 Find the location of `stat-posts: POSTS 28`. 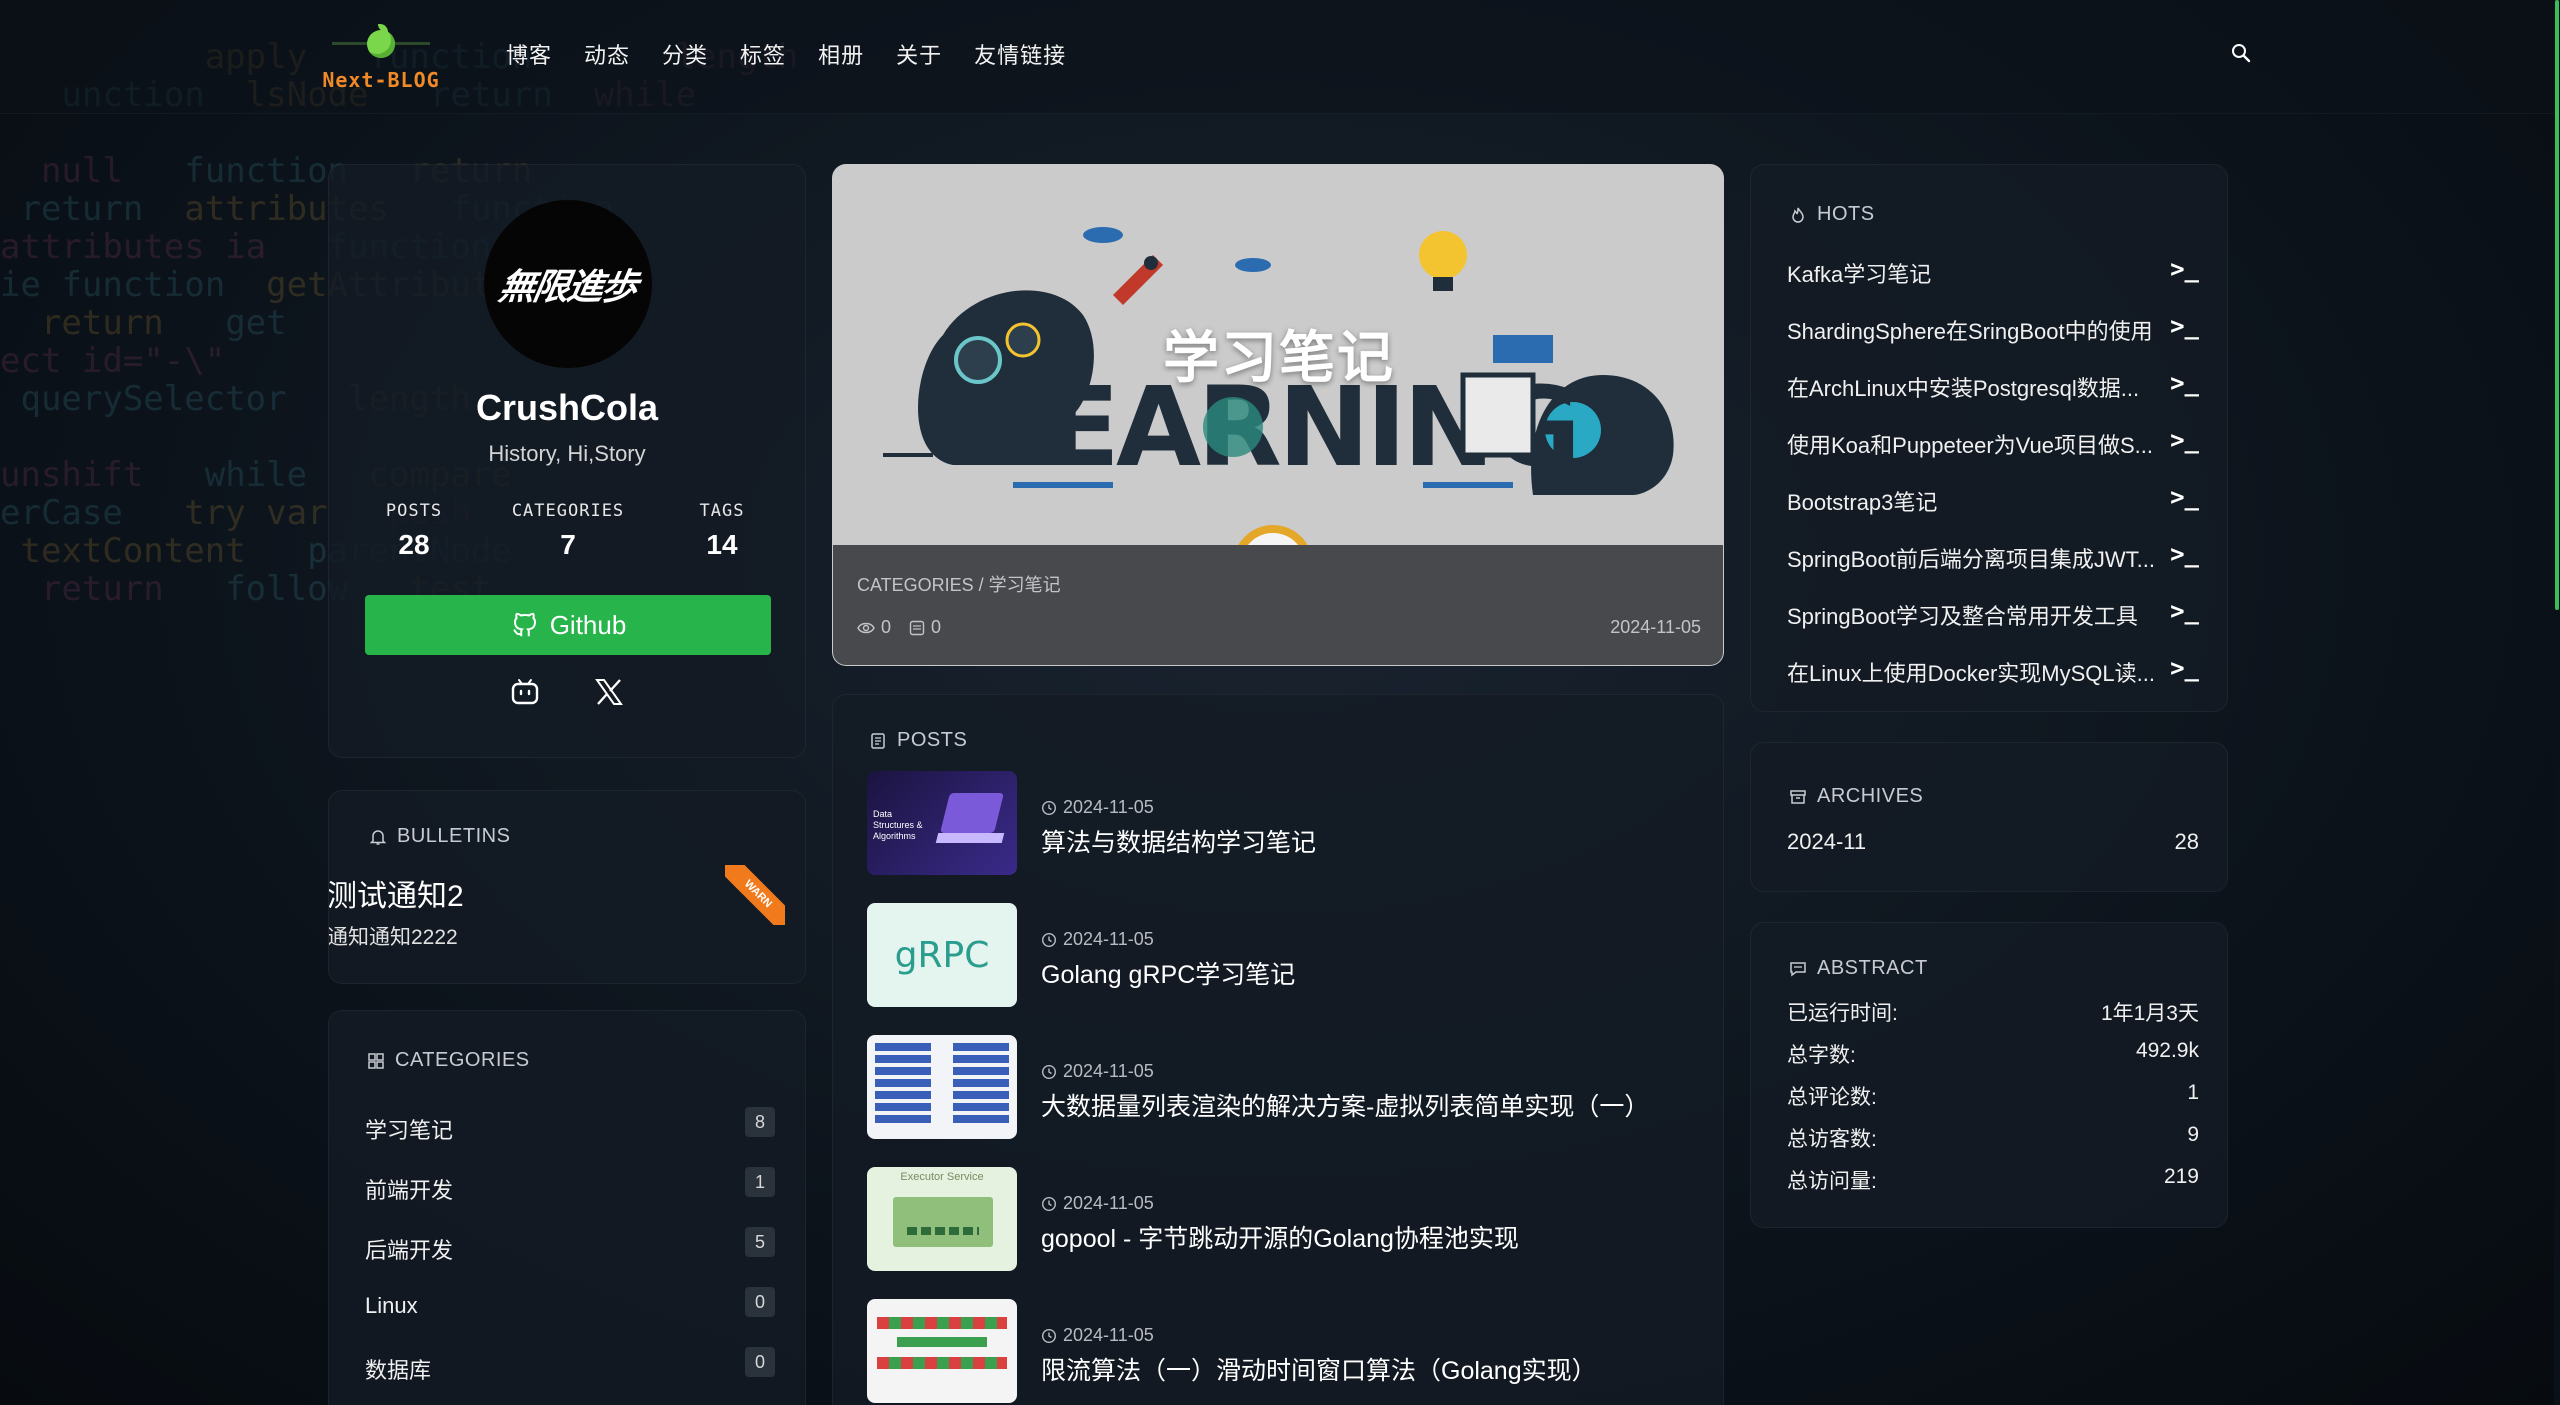

stat-posts: POSTS 28 is located at coordinates (414, 531).